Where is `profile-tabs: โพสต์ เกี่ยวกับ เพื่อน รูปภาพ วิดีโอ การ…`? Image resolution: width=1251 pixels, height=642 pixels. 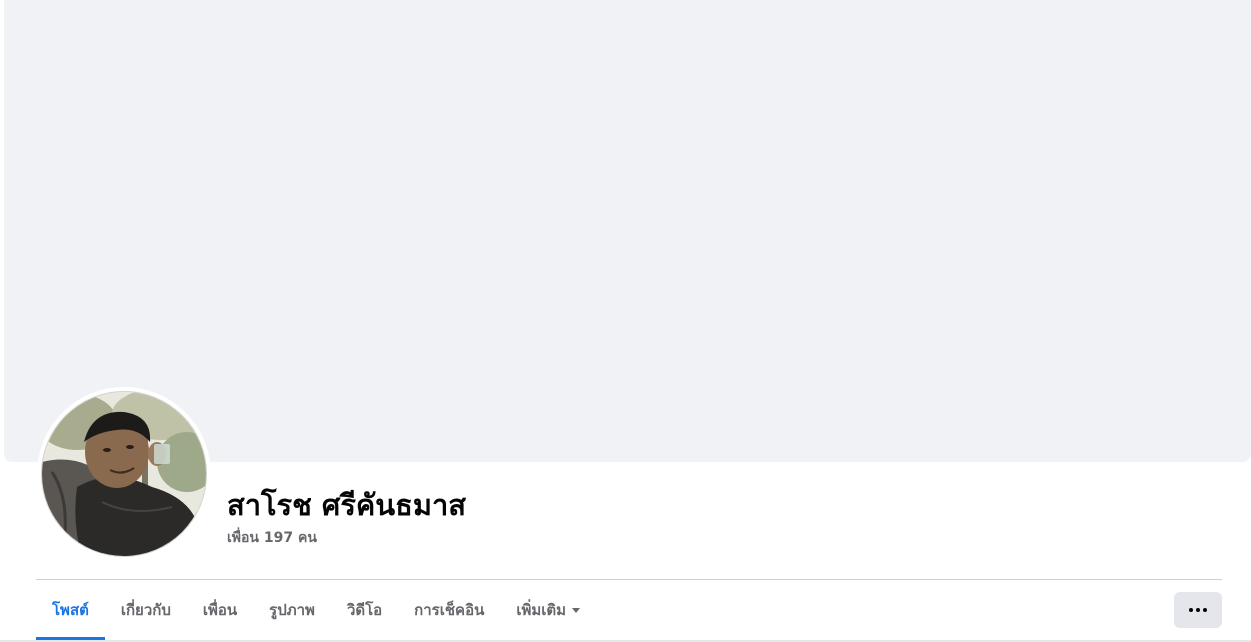 profile-tabs: โพสต์ เกี่ยวกับ เพื่อน รูปภาพ วิดีโอ การ… is located at coordinates (316, 610).